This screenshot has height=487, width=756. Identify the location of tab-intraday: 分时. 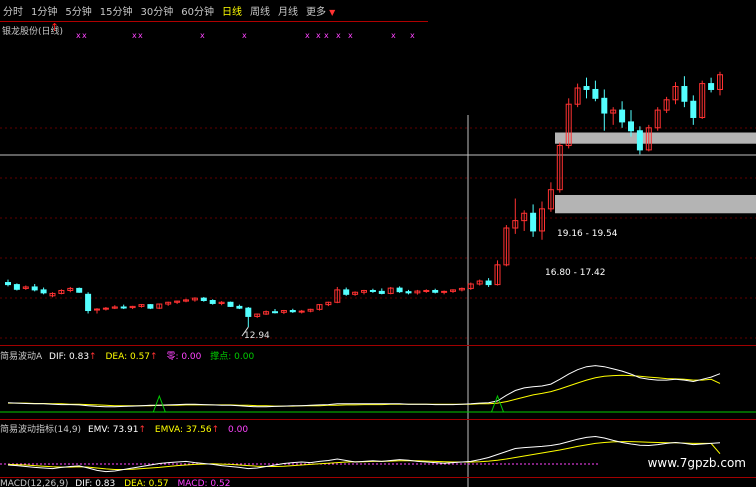
(13, 10).